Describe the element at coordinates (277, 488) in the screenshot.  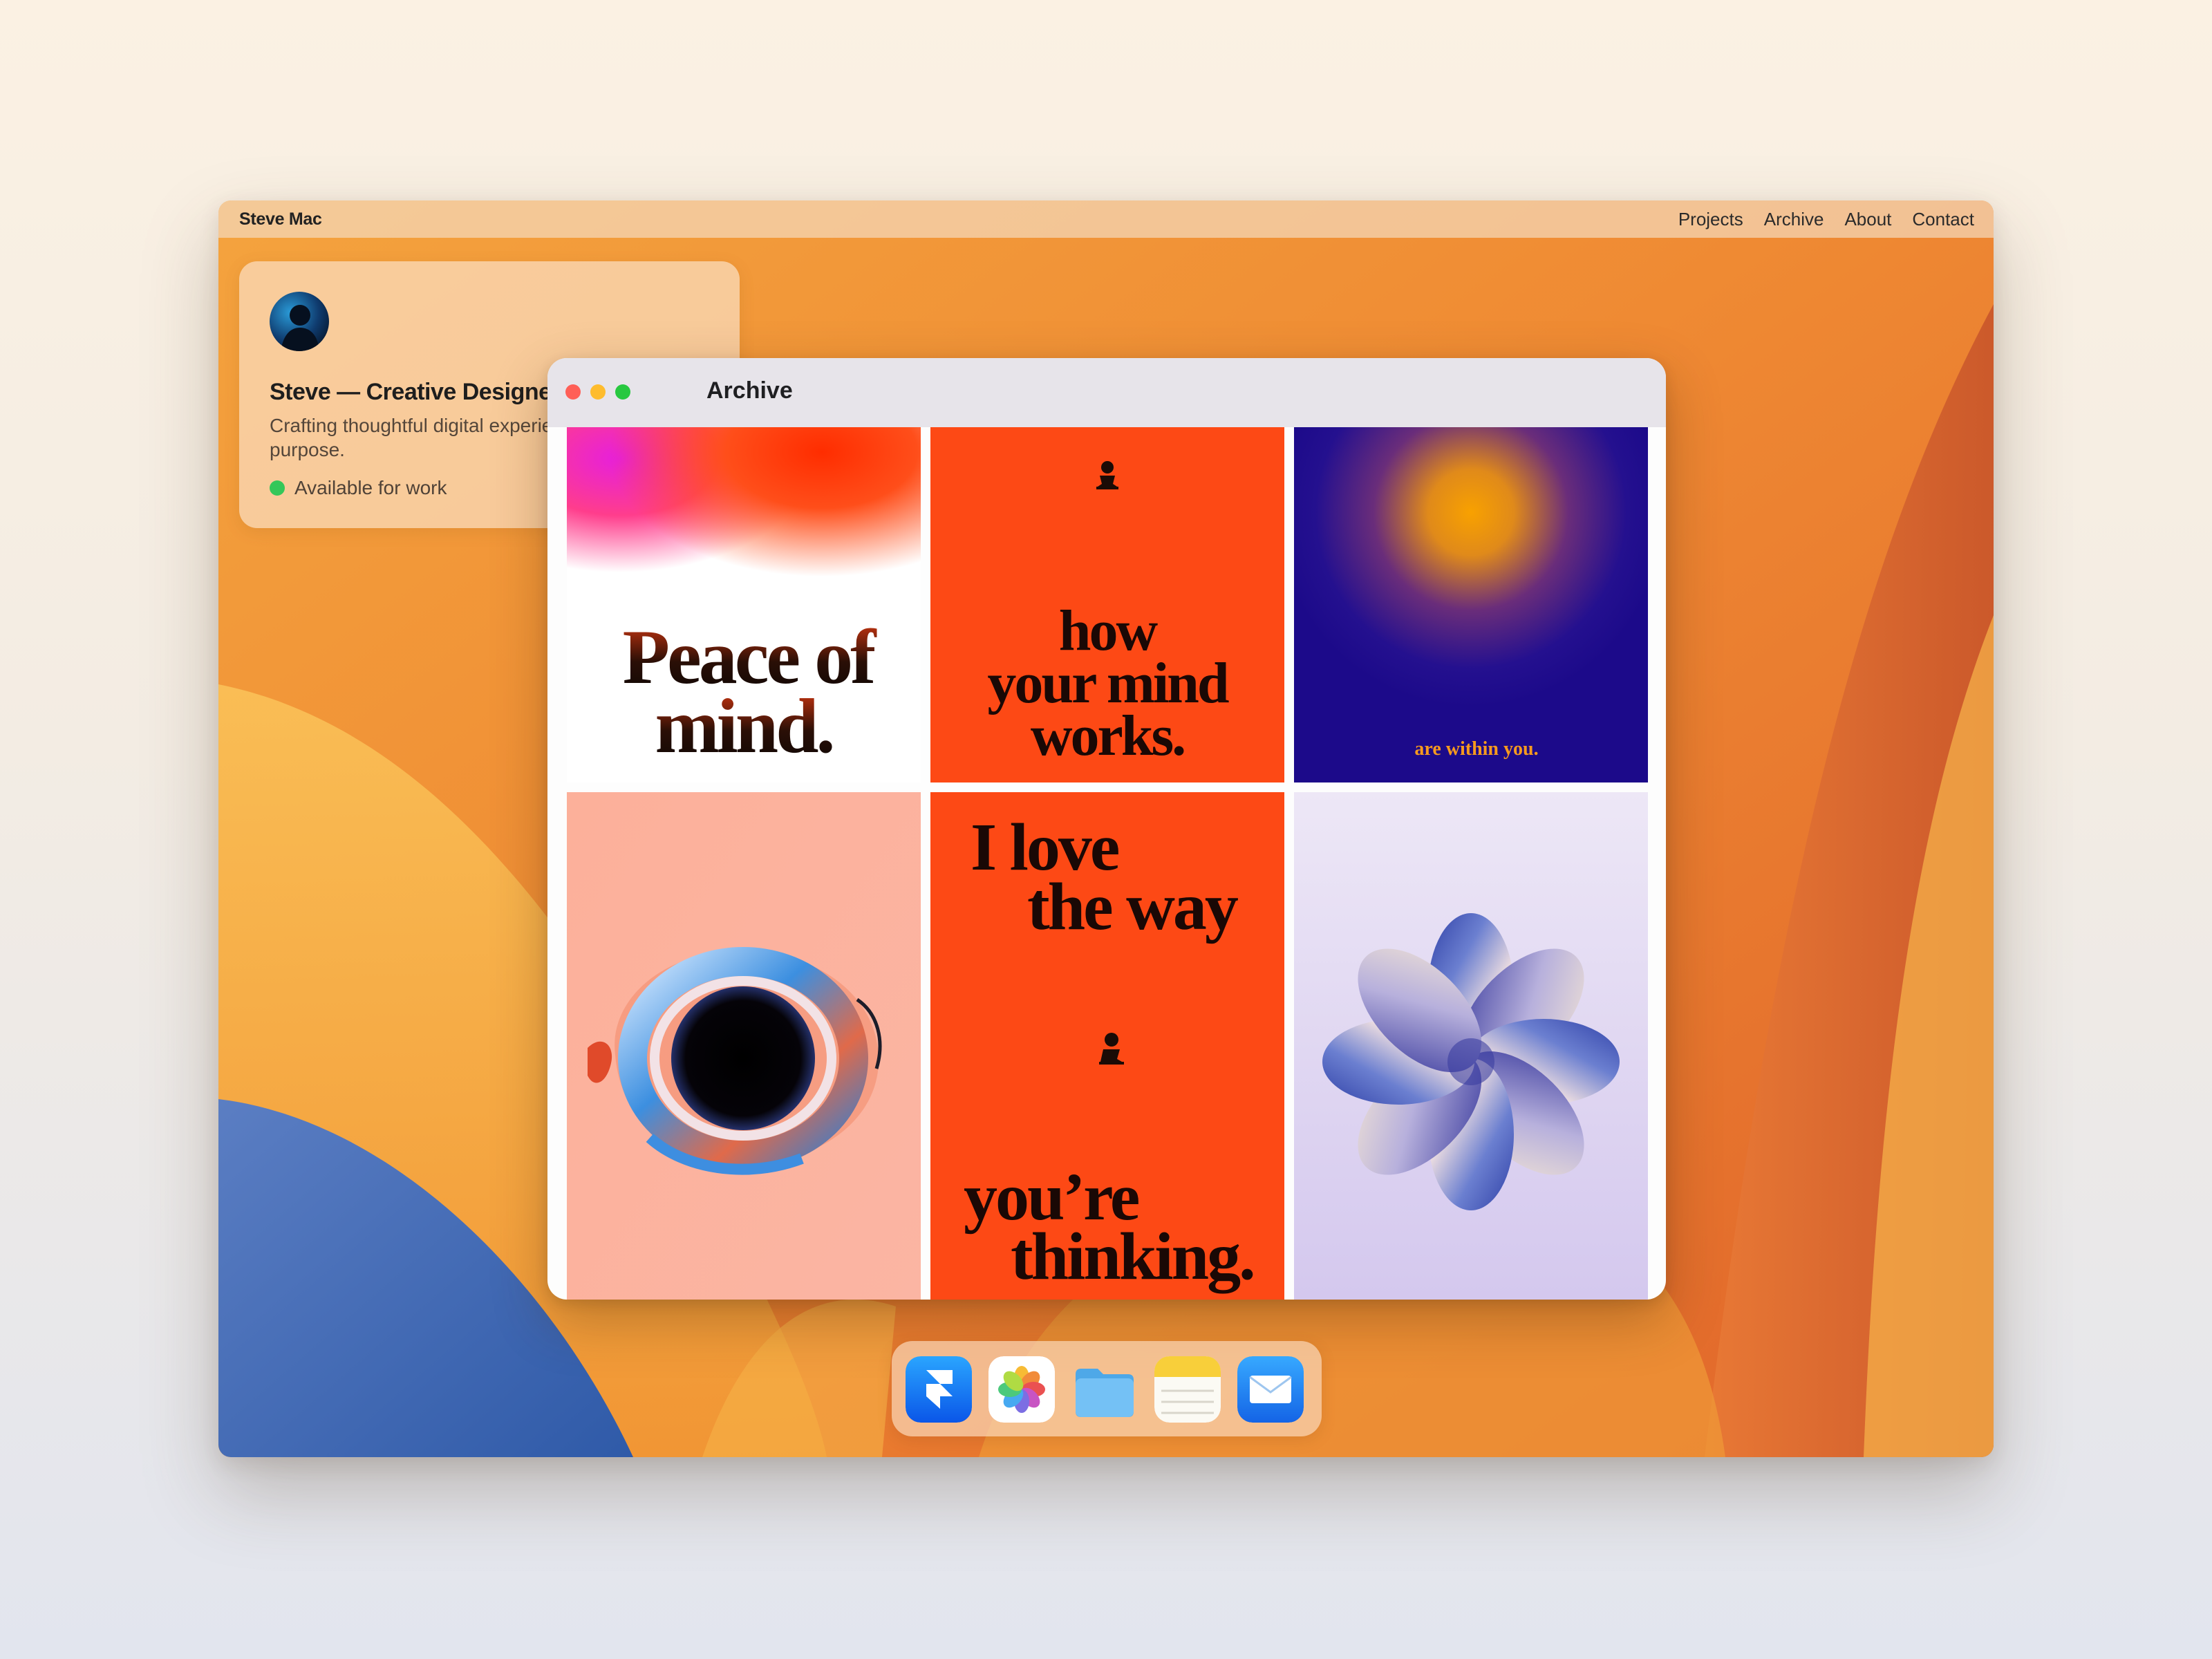
I see `status-dot-icon` at that location.